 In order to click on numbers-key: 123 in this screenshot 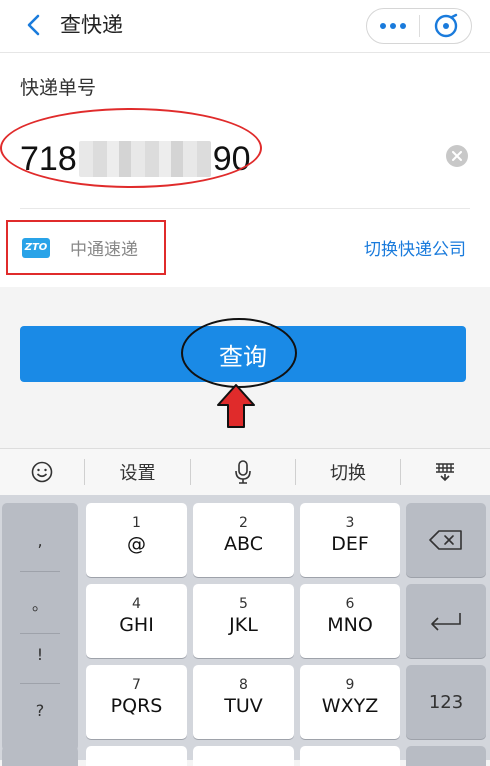, I will do `click(446, 702)`.